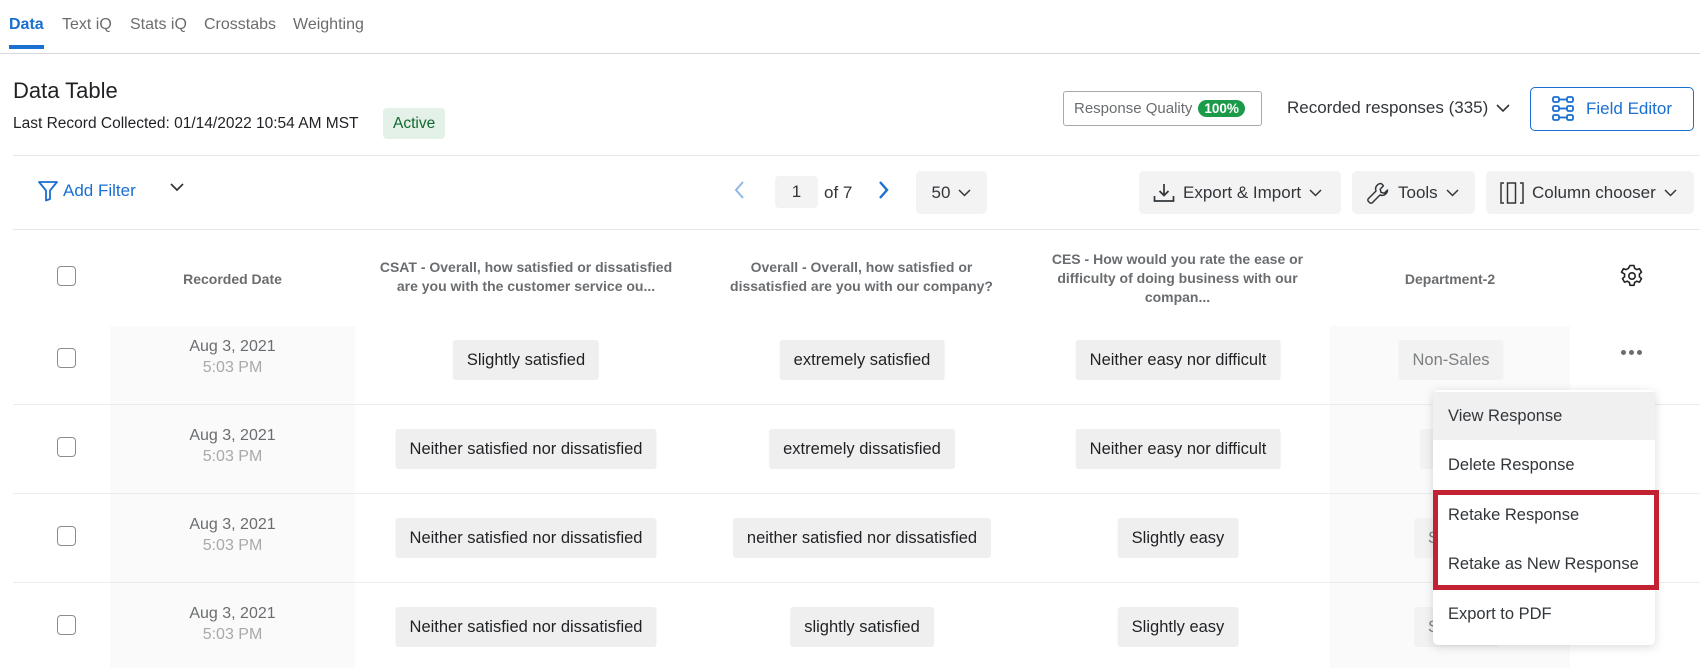 The width and height of the screenshot is (1700, 668). What do you see at coordinates (1544, 465) in the screenshot?
I see `menu-item-delete-response: Delete Response` at bounding box center [1544, 465].